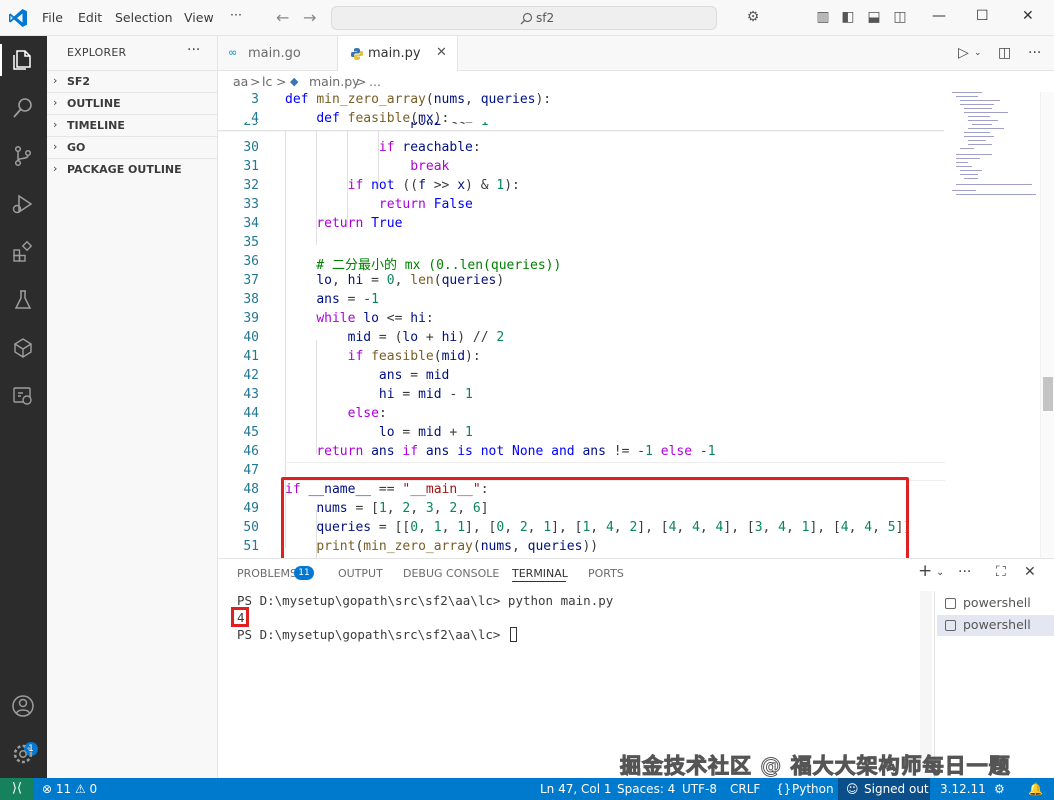 Image resolution: width=1054 pixels, height=800 pixels. What do you see at coordinates (251, 508) in the screenshot?
I see `line-number: 49` at bounding box center [251, 508].